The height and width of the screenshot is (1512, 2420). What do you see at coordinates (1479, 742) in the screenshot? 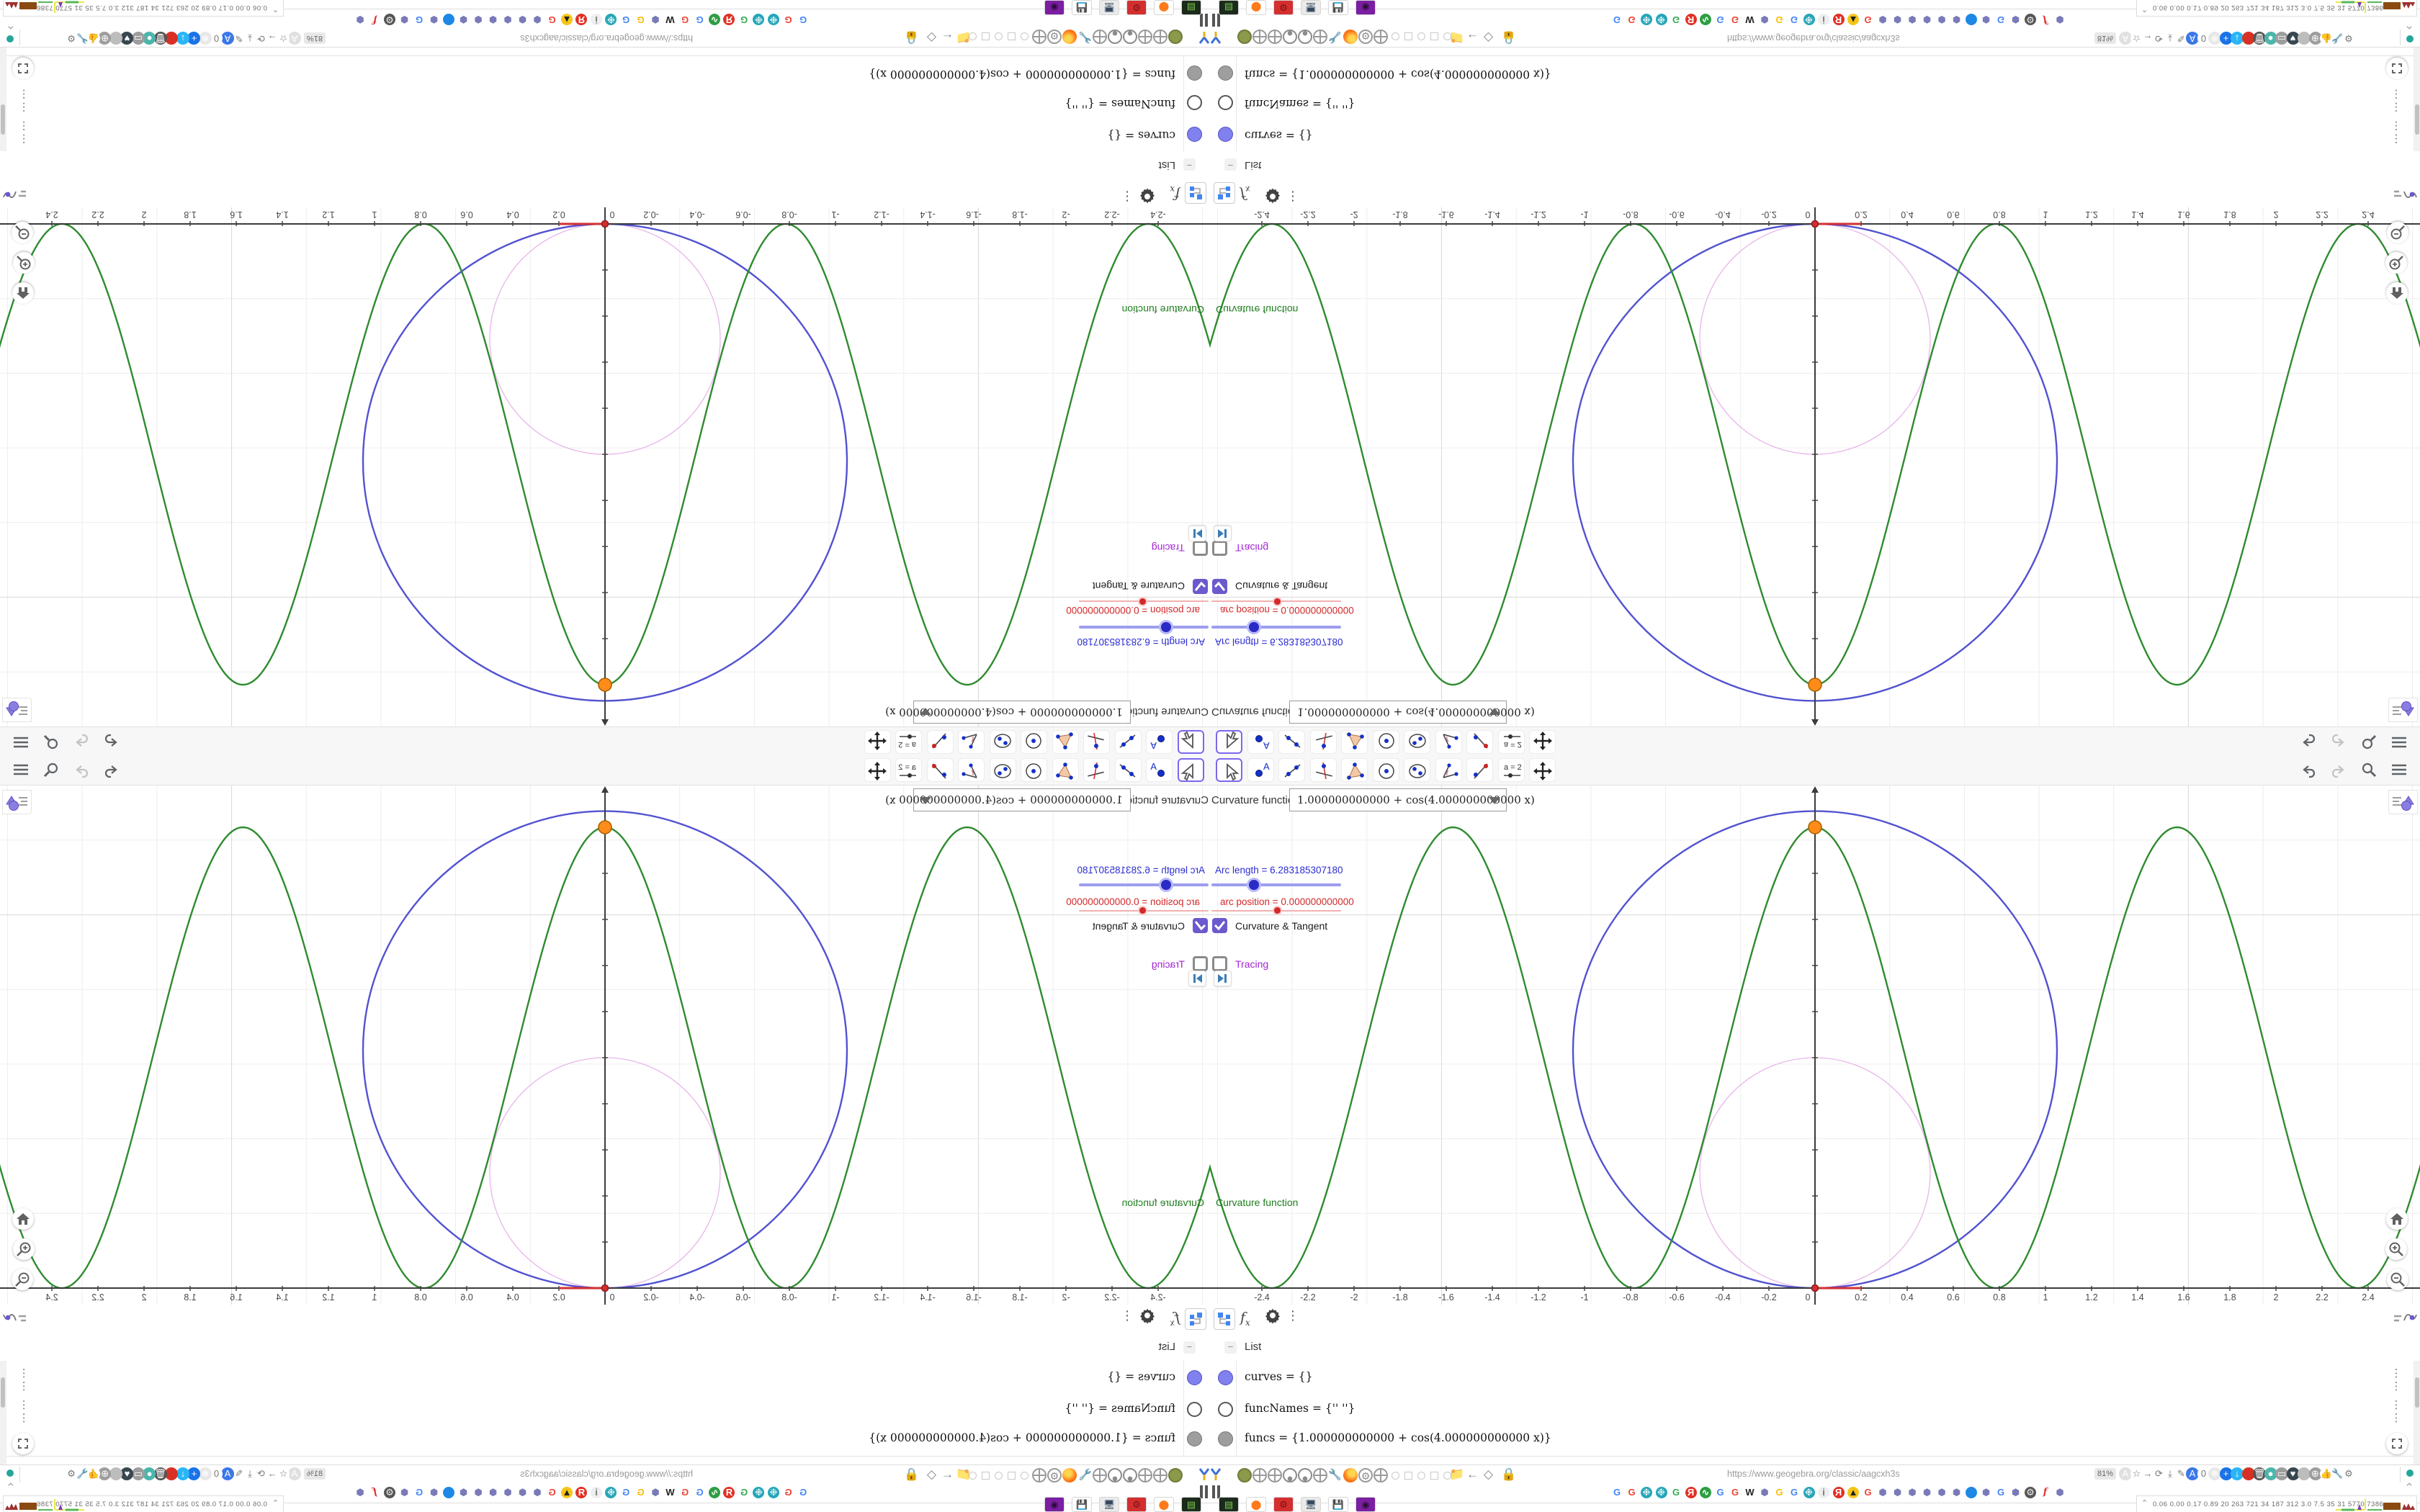
I see `tool-reflect-about-line` at bounding box center [1479, 742].